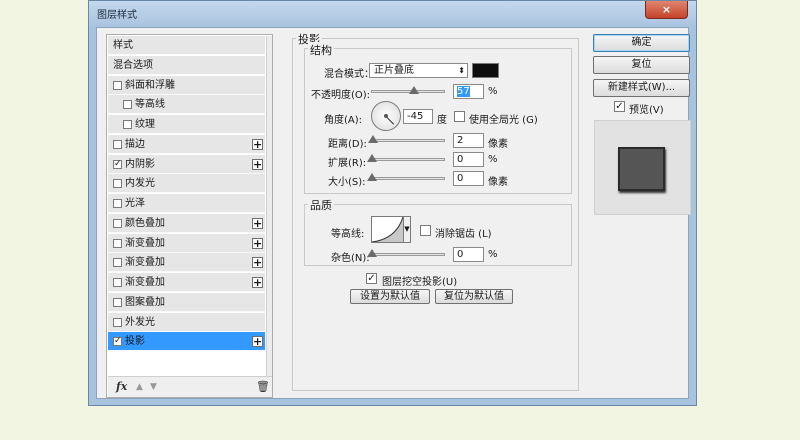  What do you see at coordinates (186, 342) in the screenshot?
I see `style-list-item: ✓ 投影 +` at bounding box center [186, 342].